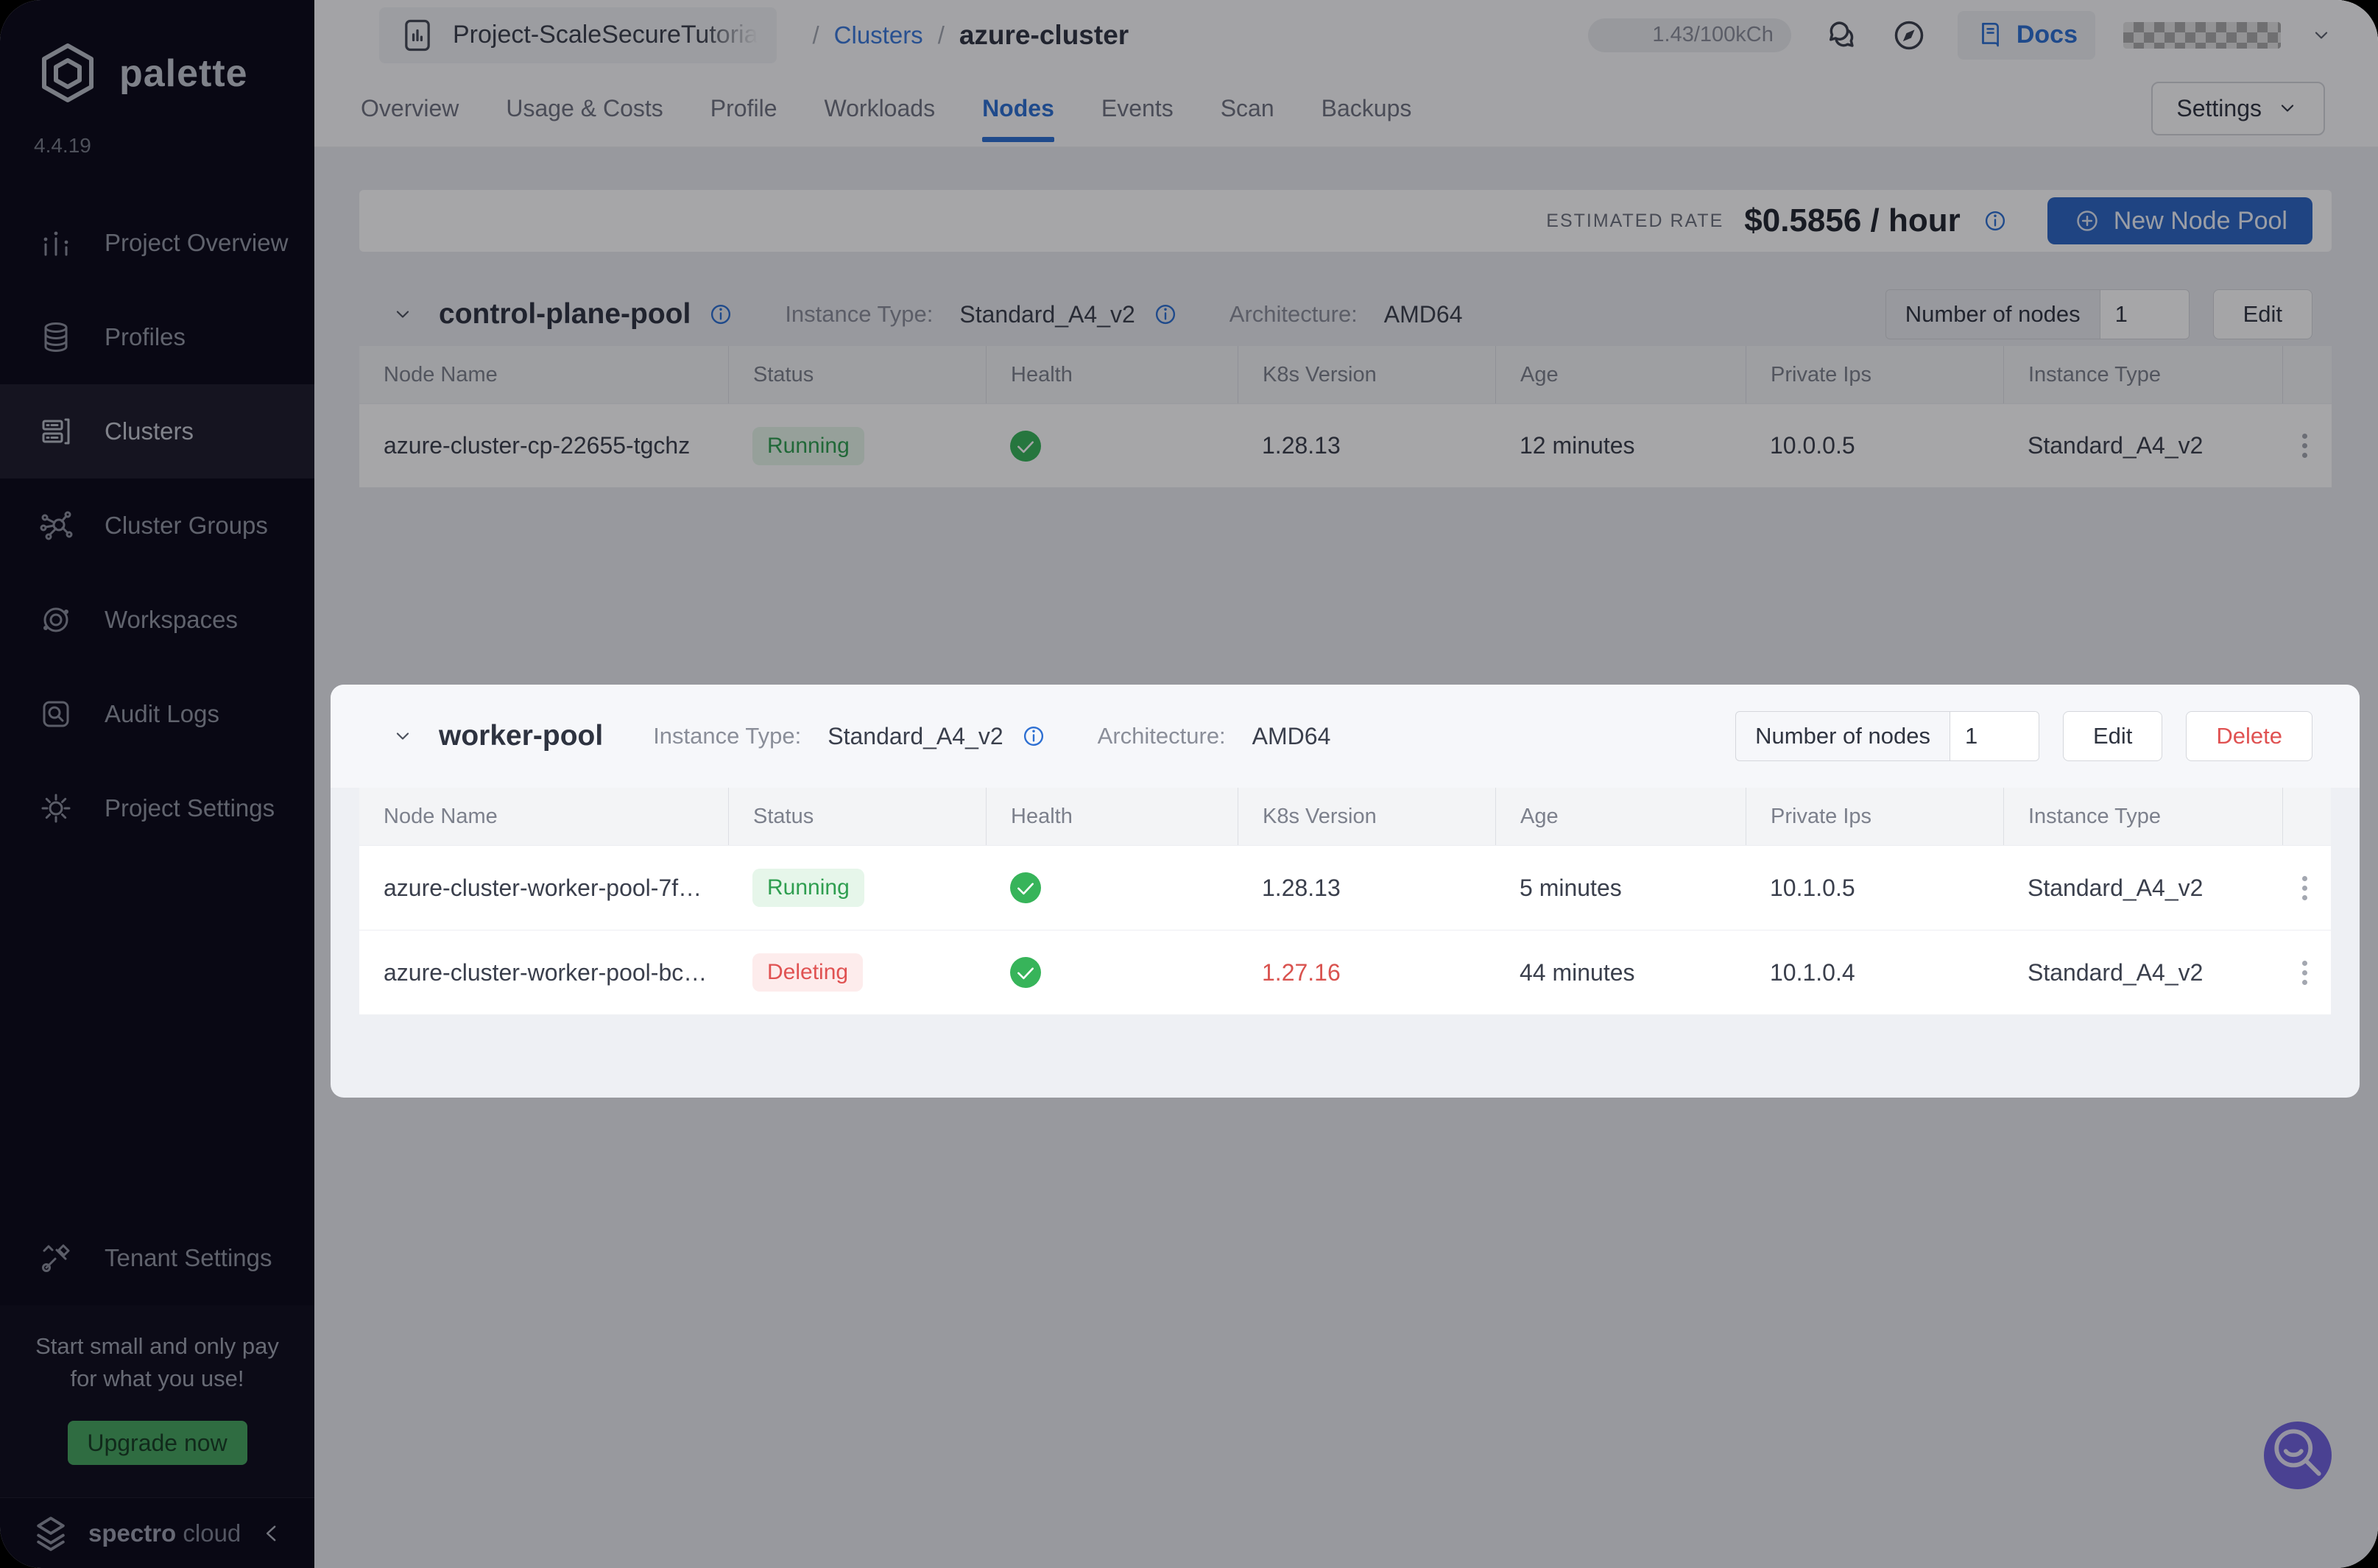 The width and height of the screenshot is (2378, 1568). I want to click on chat-icon, so click(1839, 35).